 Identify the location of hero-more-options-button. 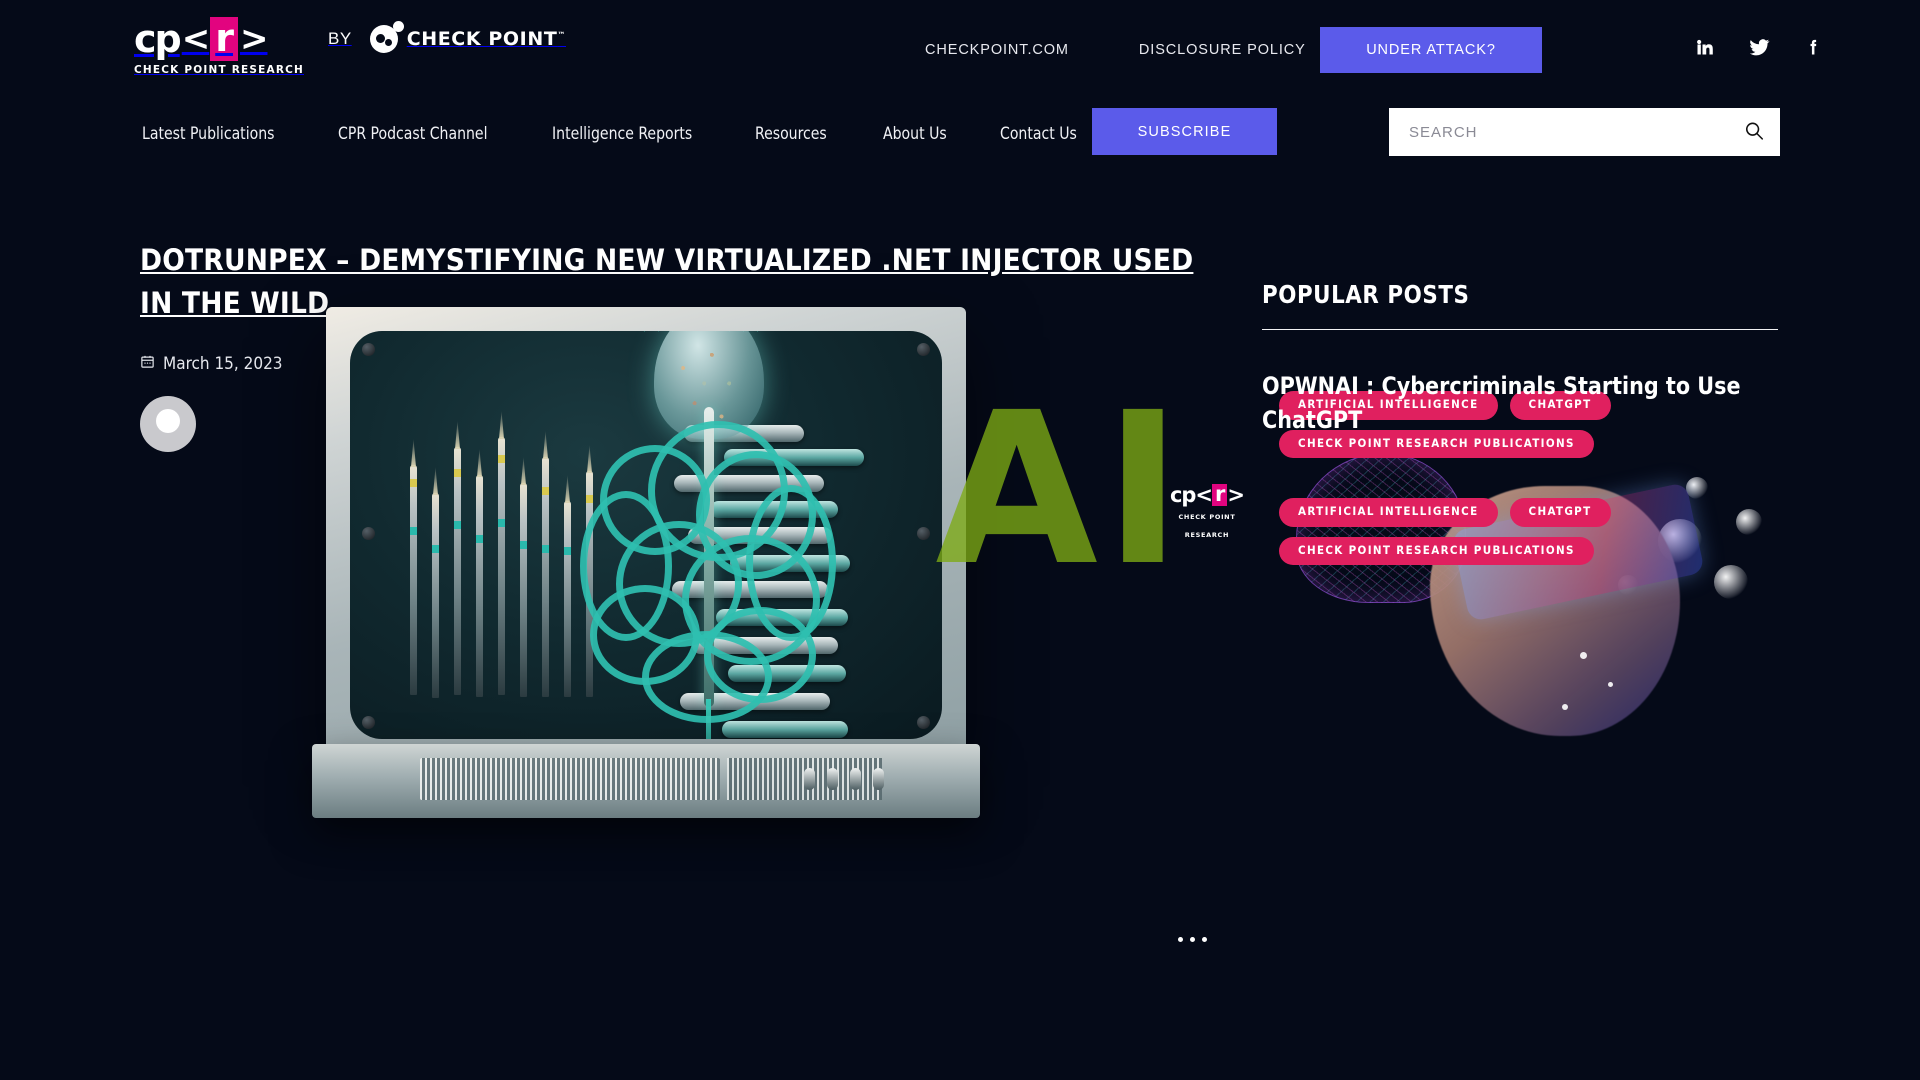
(1192, 939).